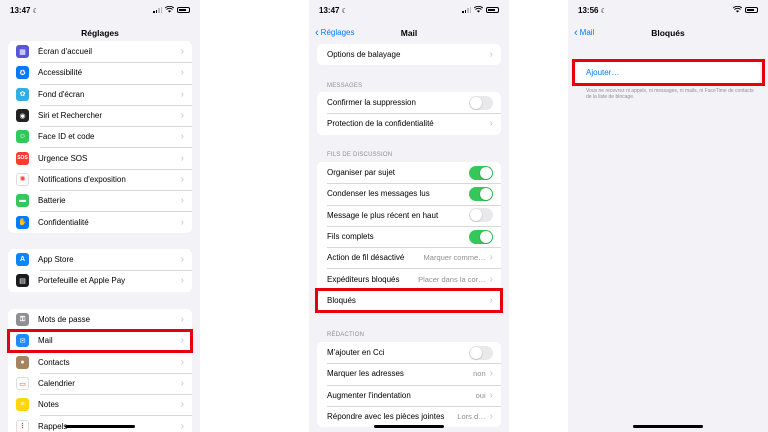 Image resolution: width=768 pixels, height=432 pixels. Describe the element at coordinates (668, 33) in the screenshot. I see `page-title: Bloqués` at that location.